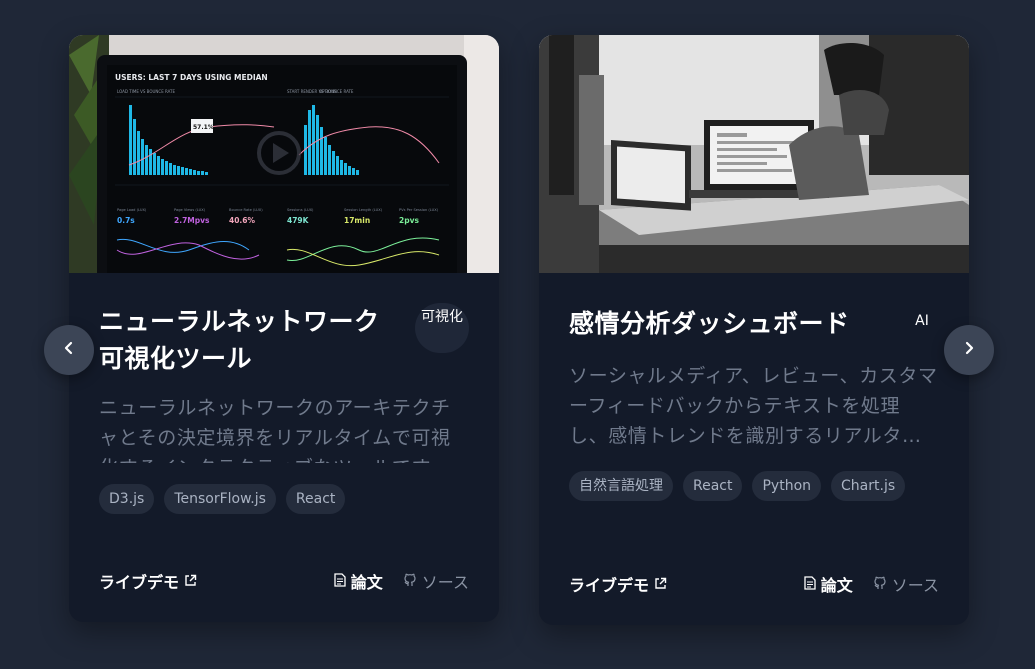 The height and width of the screenshot is (669, 1035). Describe the element at coordinates (709, 323) in the screenshot. I see `project-title: 感情分析ダッシュボード` at that location.